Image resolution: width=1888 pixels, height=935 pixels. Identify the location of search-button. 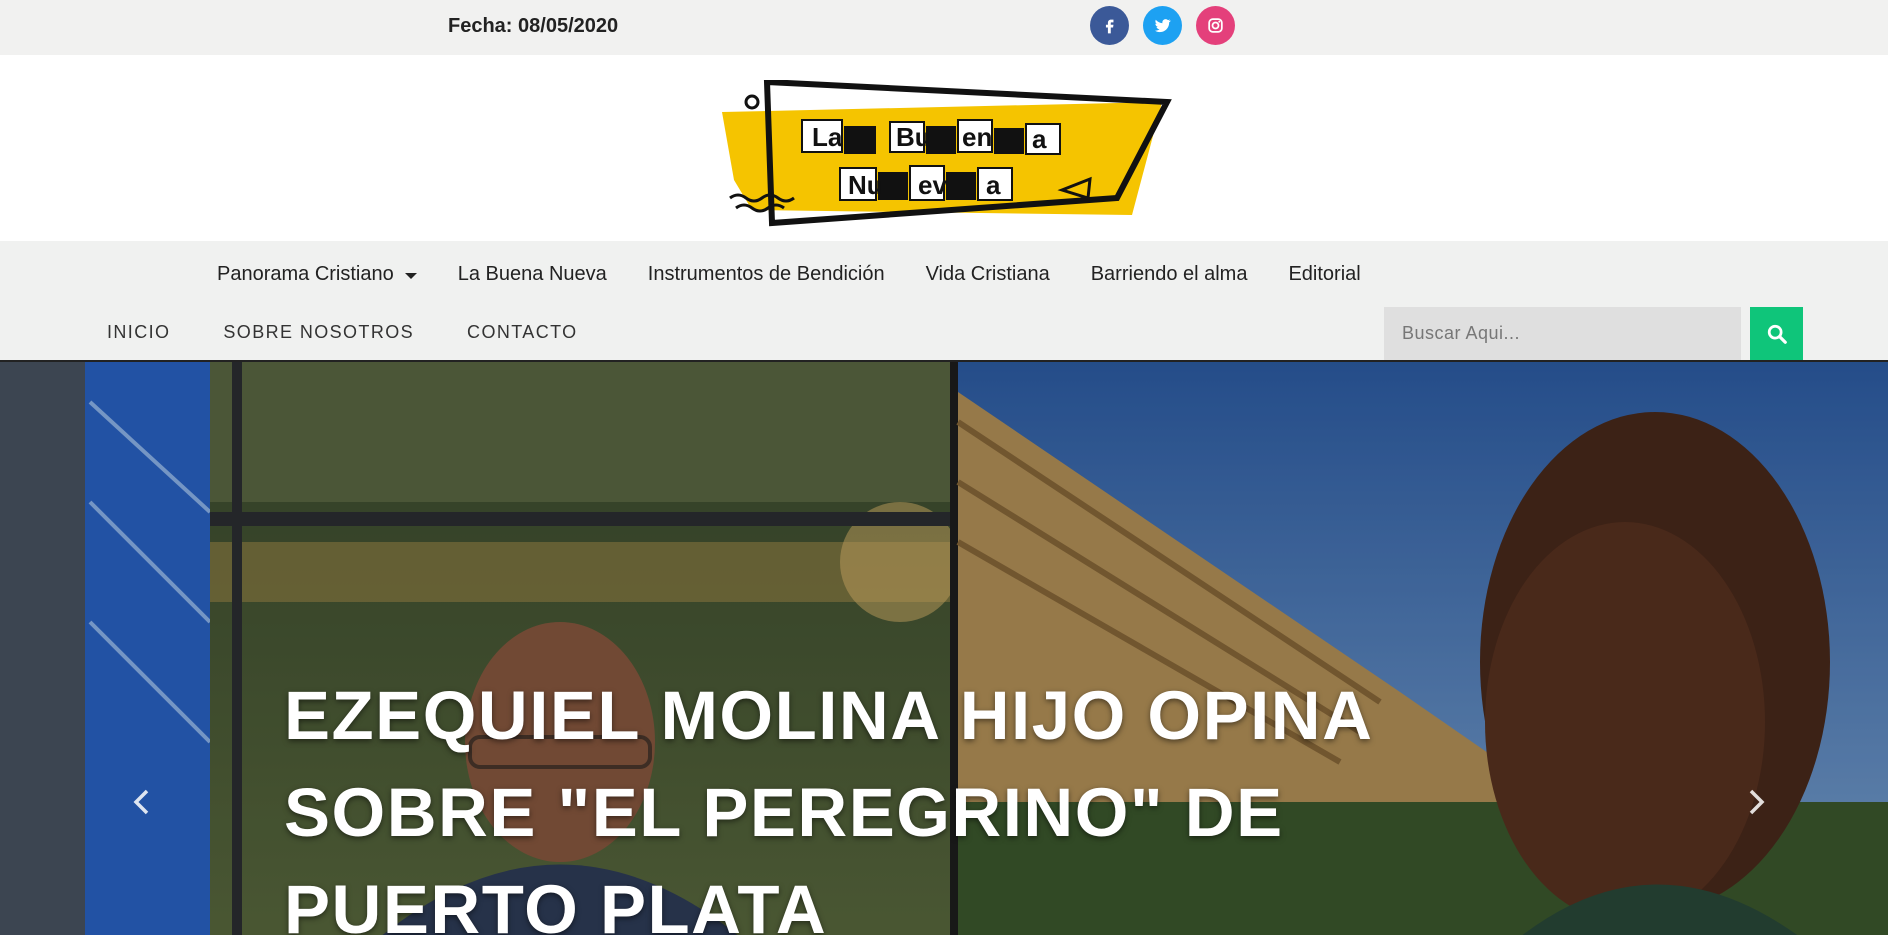
(1776, 333).